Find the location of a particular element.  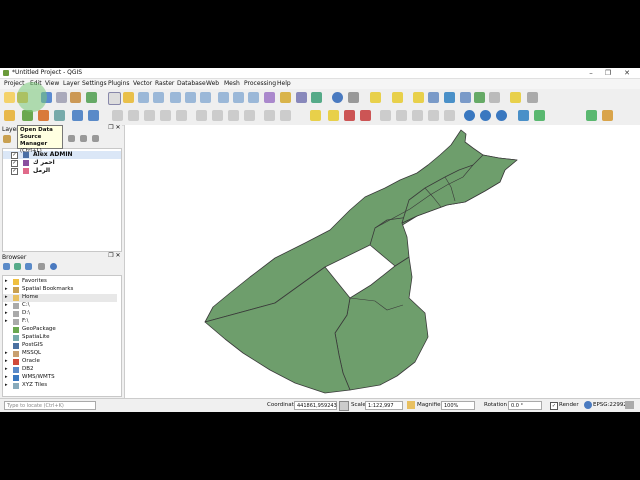

wfs-icon is located at coordinates (485, 115).